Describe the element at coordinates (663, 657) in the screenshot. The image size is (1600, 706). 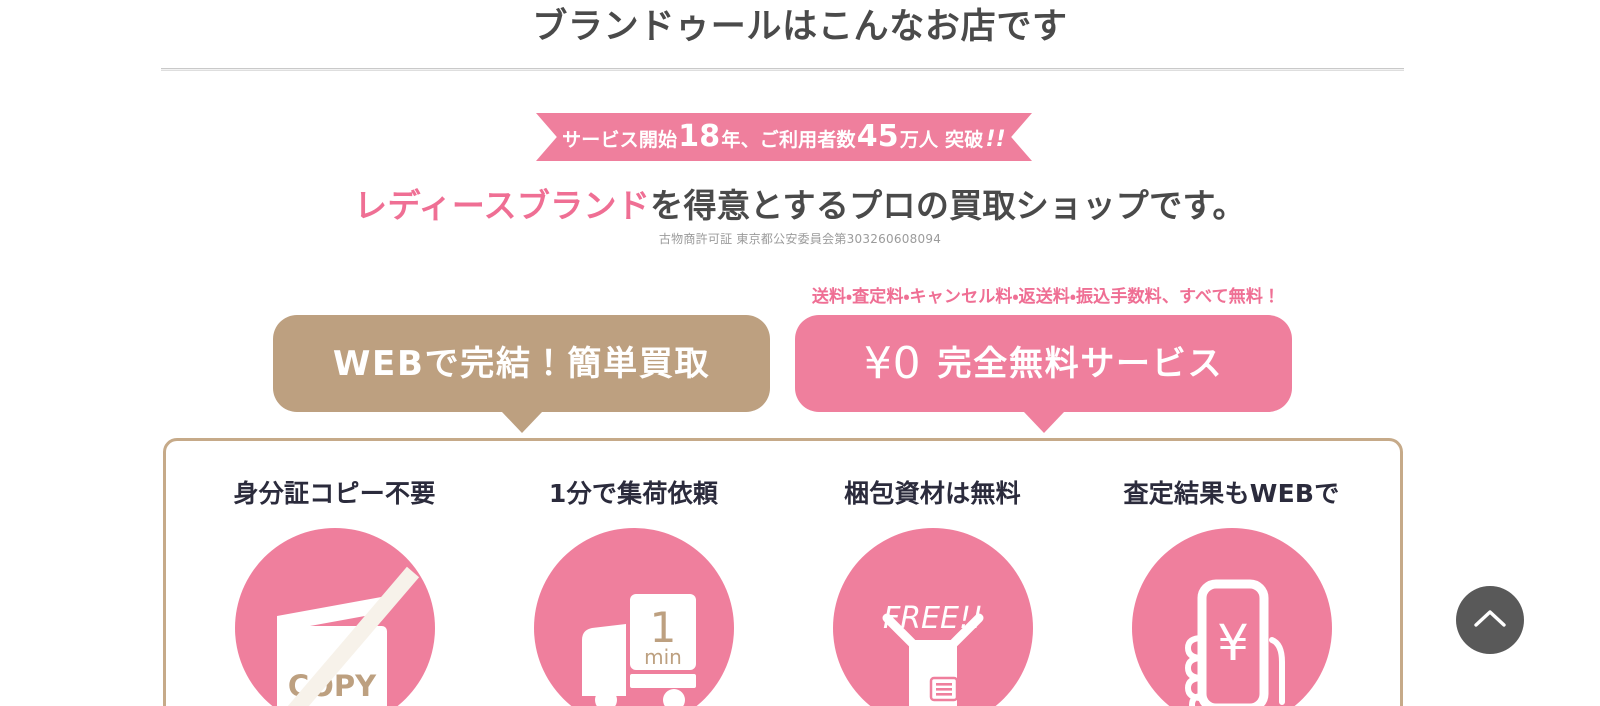
I see `svg-text: min` at that location.